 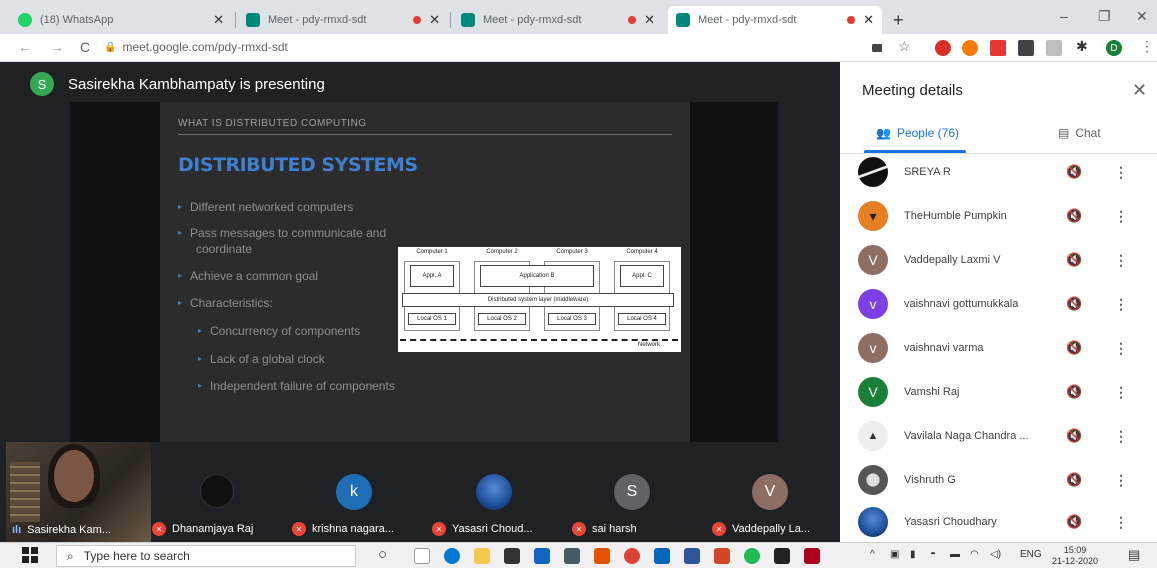 What do you see at coordinates (1147, 46) in the screenshot?
I see `menu-icon: ⋮` at bounding box center [1147, 46].